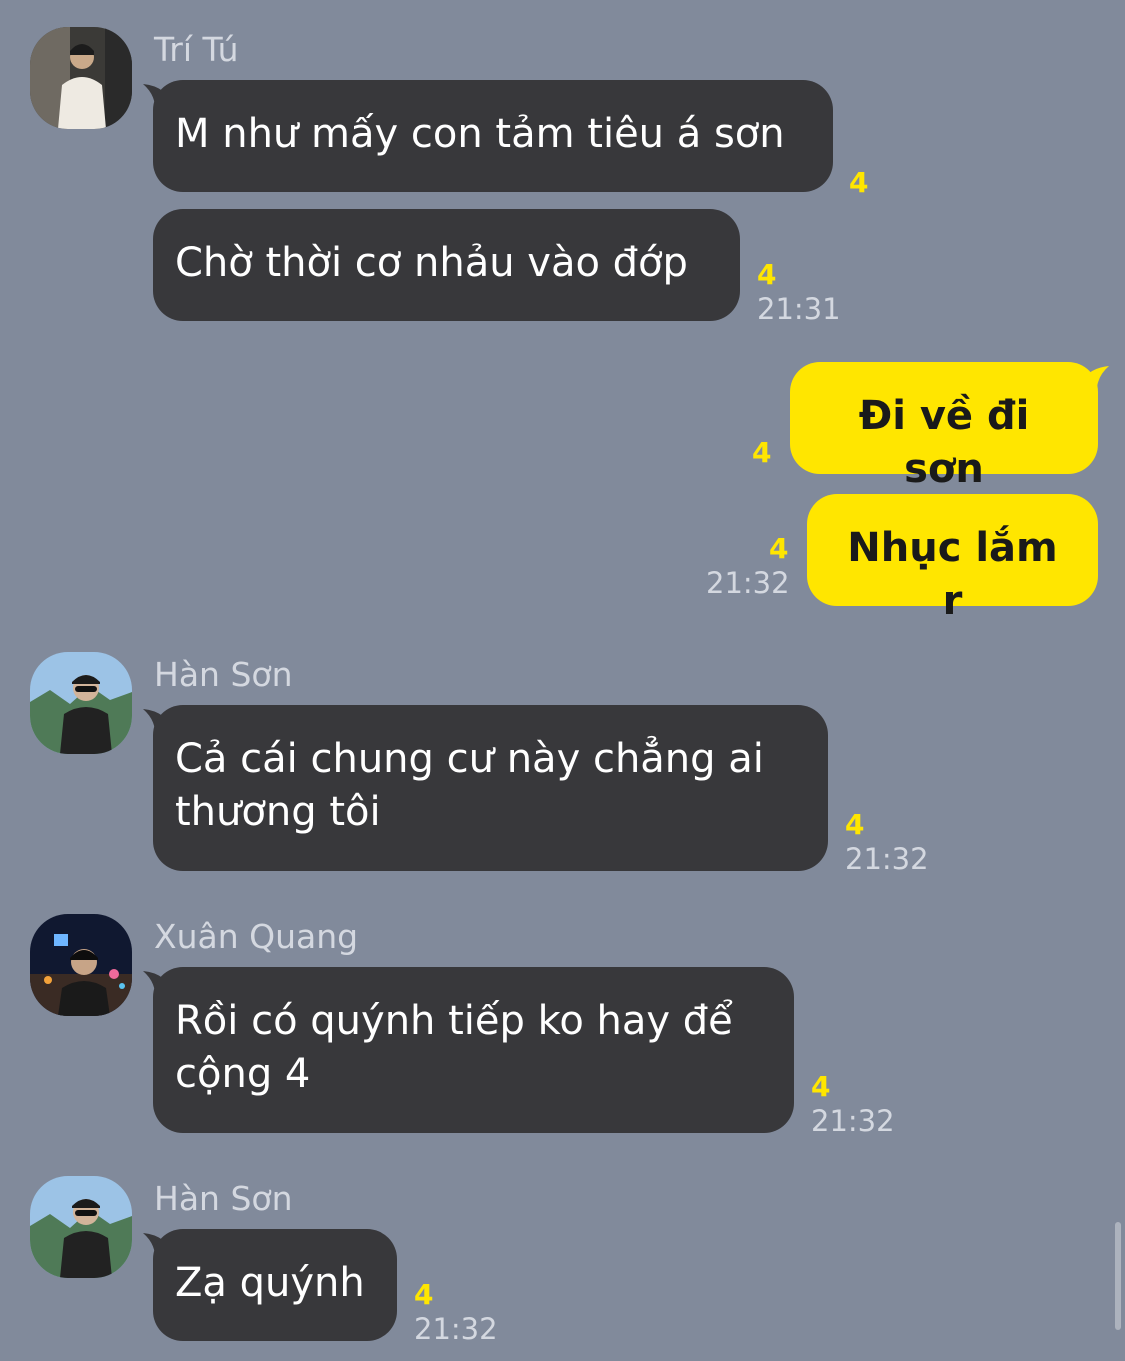 The height and width of the screenshot is (1361, 1125). I want to click on sender-name: Trí Tú, so click(196, 49).